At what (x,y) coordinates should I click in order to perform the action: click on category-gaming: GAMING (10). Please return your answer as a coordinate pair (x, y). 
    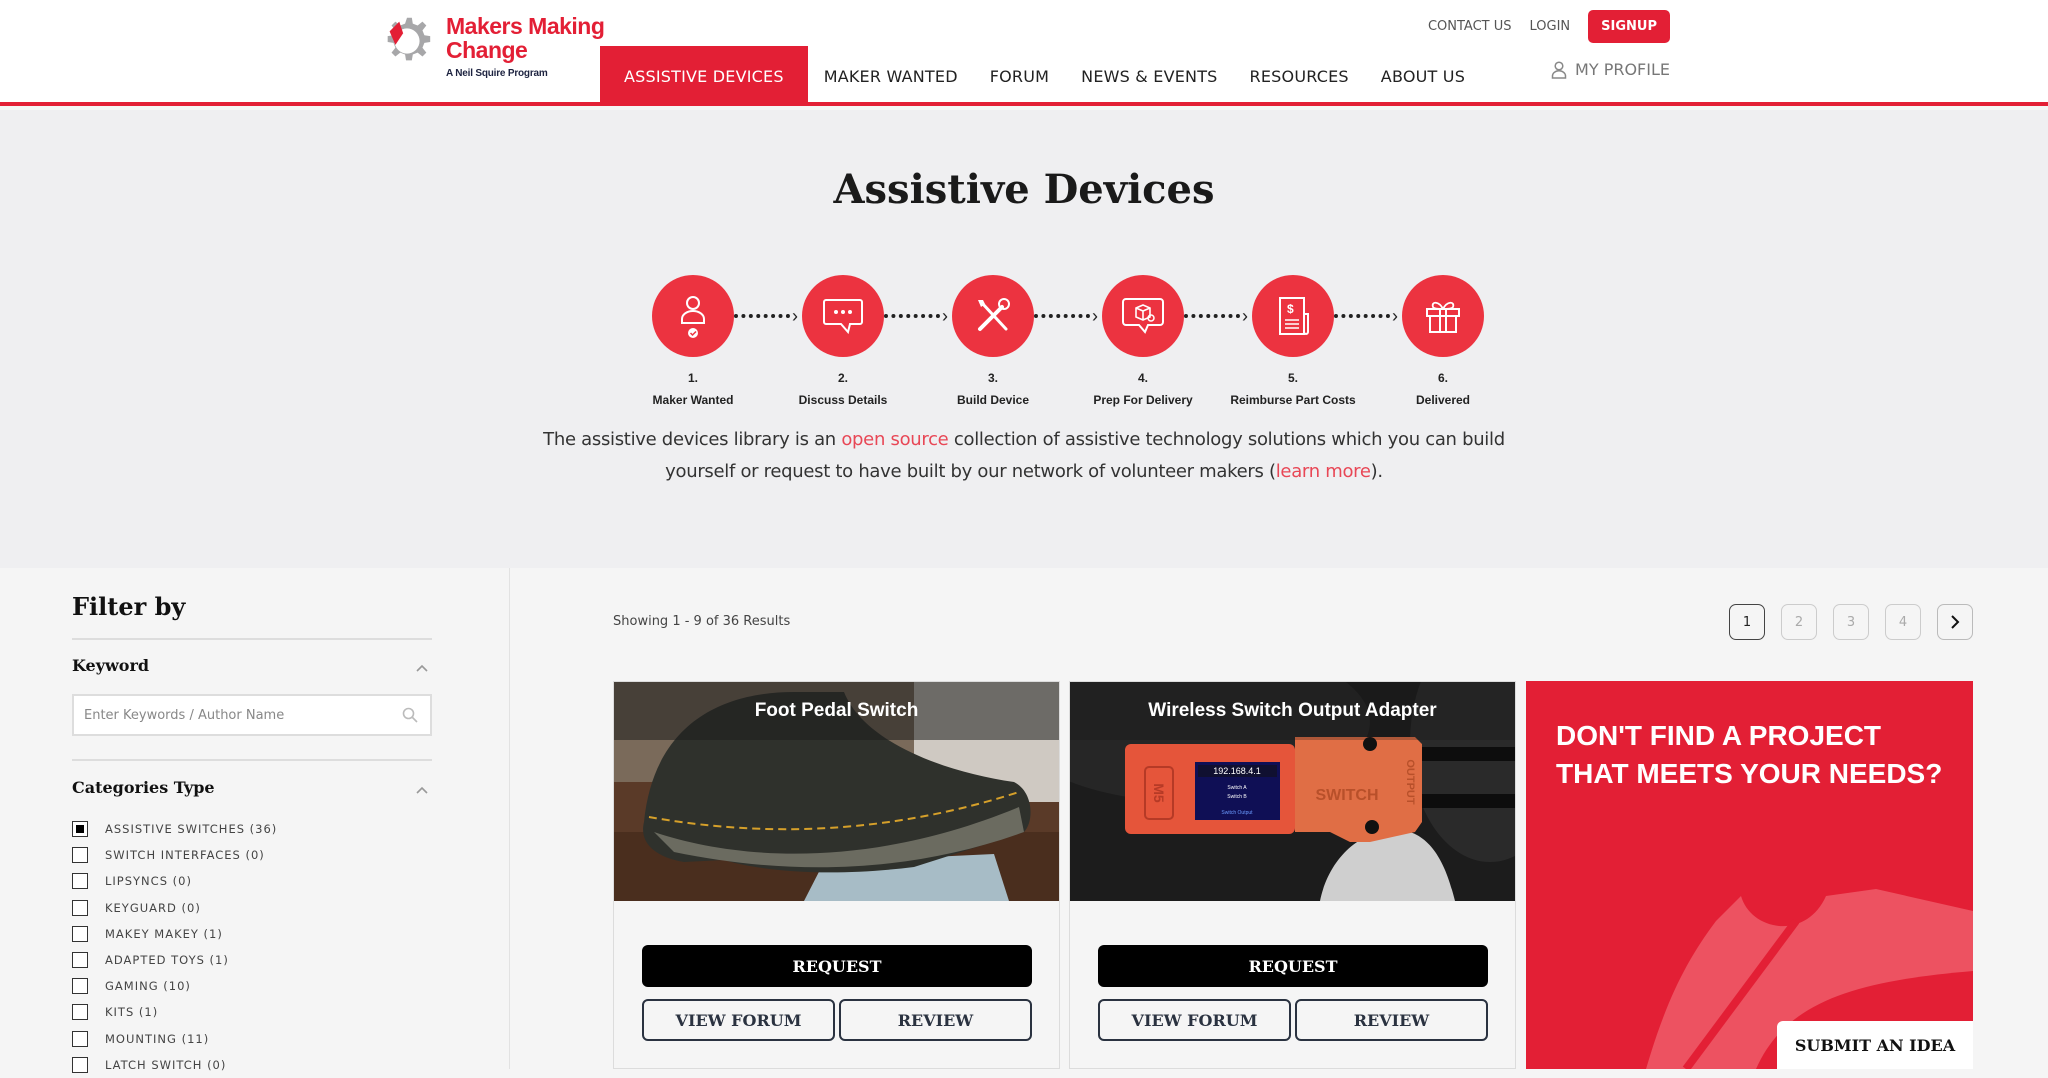
    Looking at the image, I should click on (174, 986).